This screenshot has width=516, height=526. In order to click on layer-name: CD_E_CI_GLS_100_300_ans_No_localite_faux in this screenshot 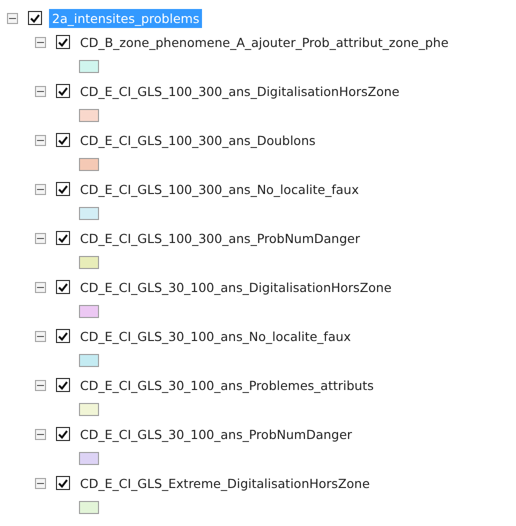, I will do `click(219, 189)`.